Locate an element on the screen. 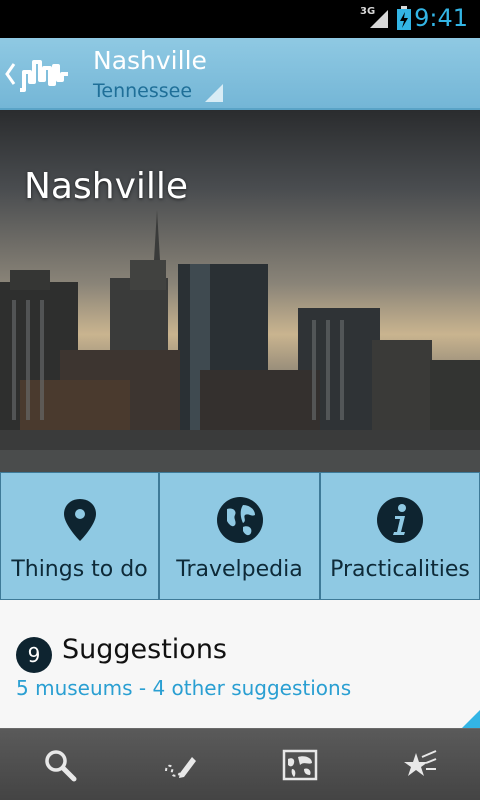 This screenshot has height=800, width=480. search-icon is located at coordinates (61, 766).